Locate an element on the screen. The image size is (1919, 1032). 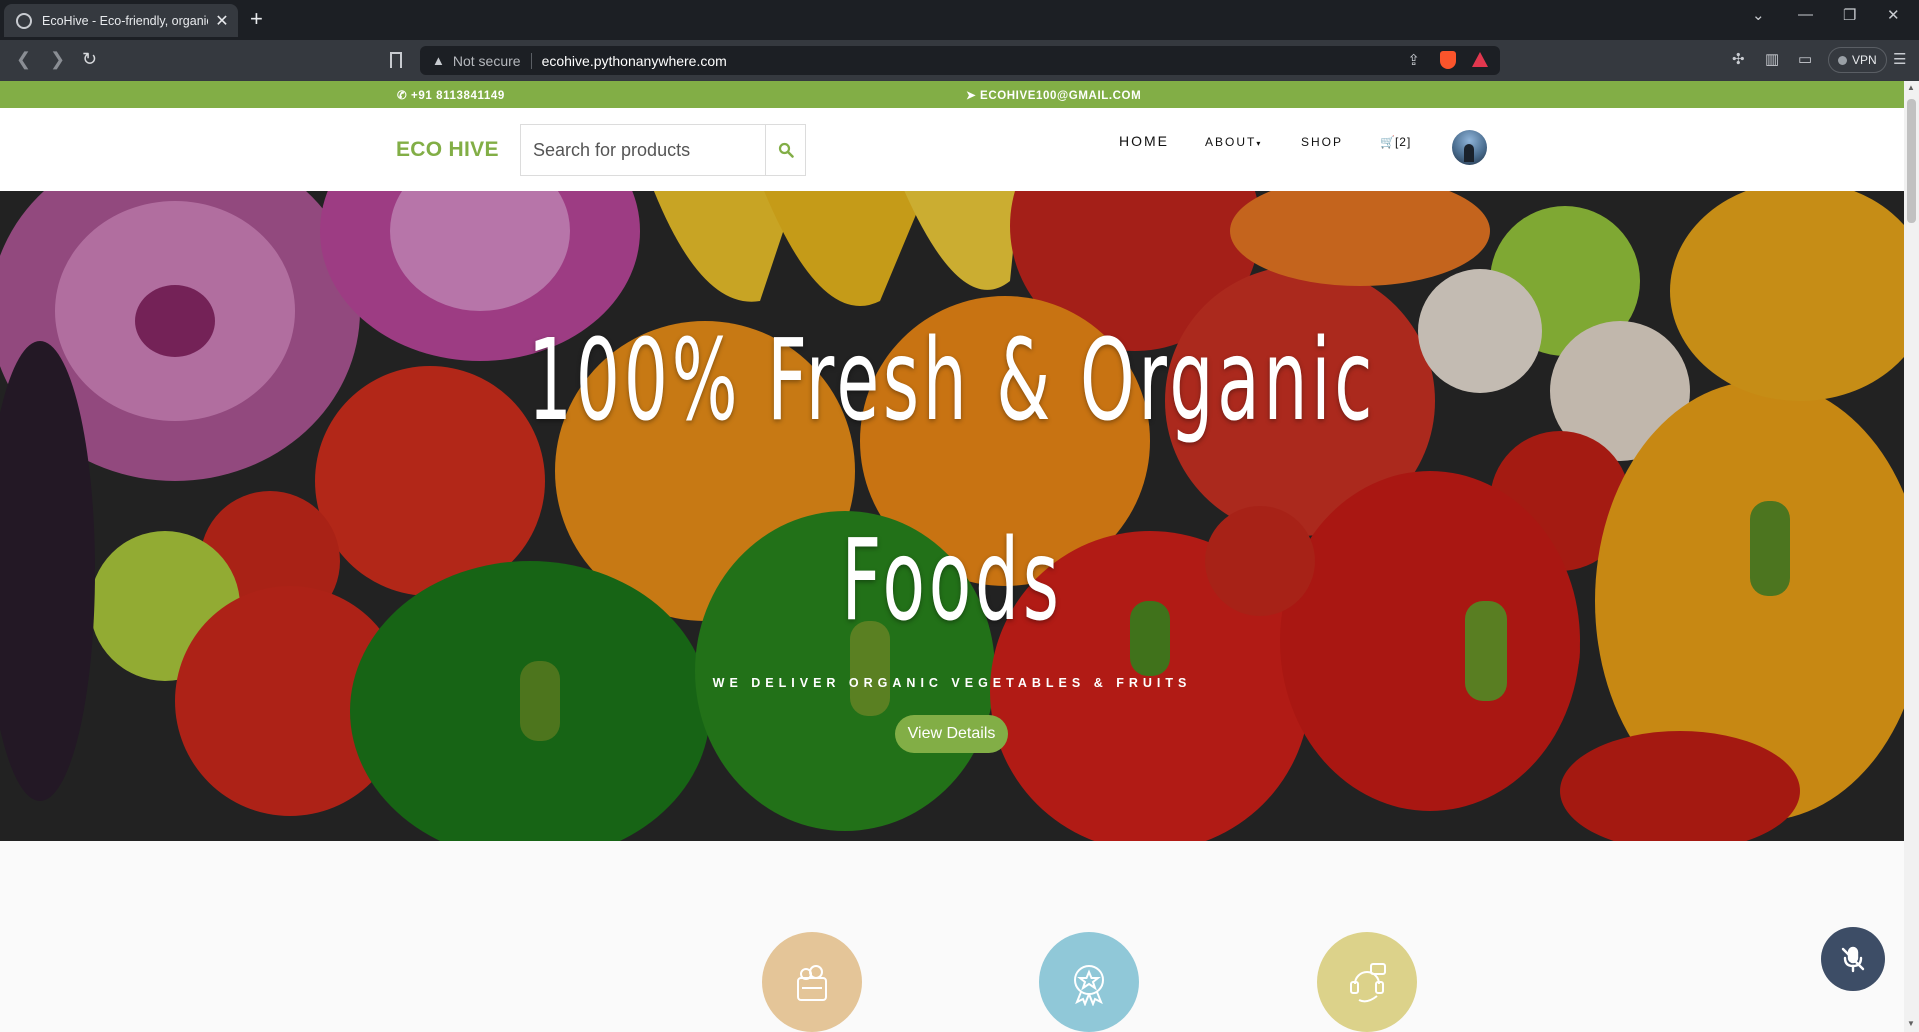
email-address: ECOHIVE100@GMAIL.COM is located at coordinates (1061, 96).